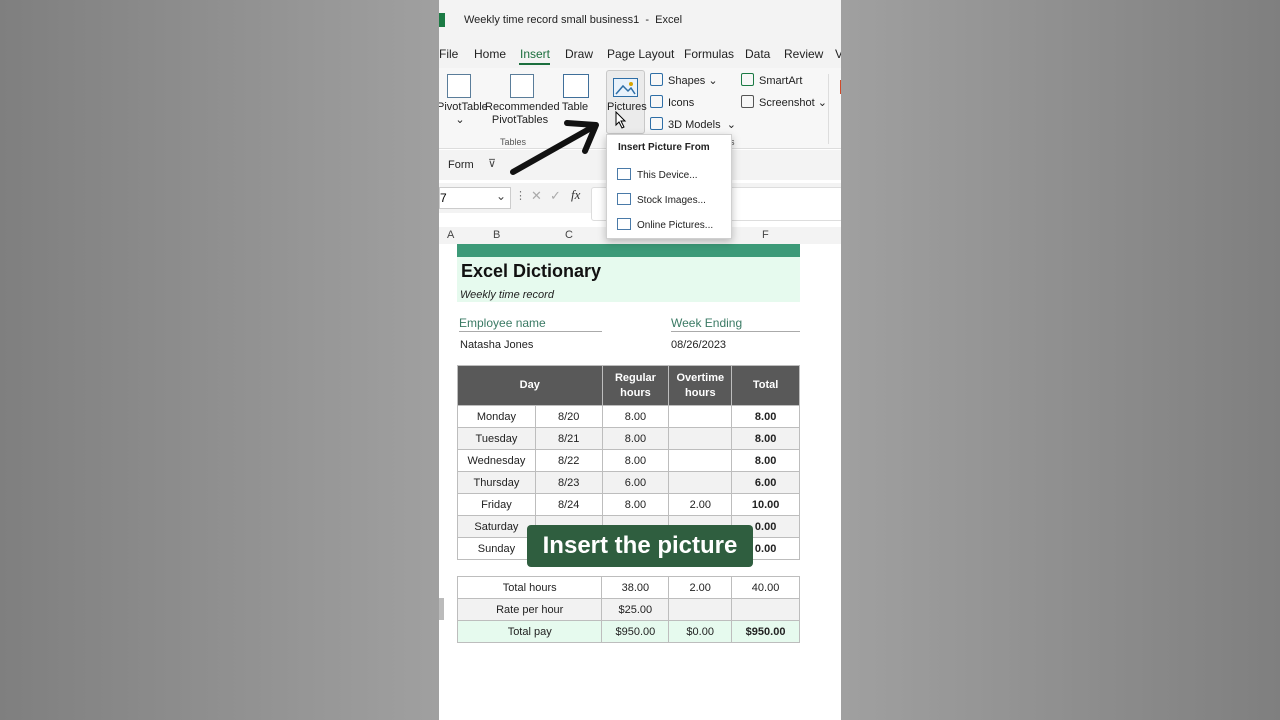  What do you see at coordinates (575, 195) in the screenshot?
I see `function-icon: fx` at bounding box center [575, 195].